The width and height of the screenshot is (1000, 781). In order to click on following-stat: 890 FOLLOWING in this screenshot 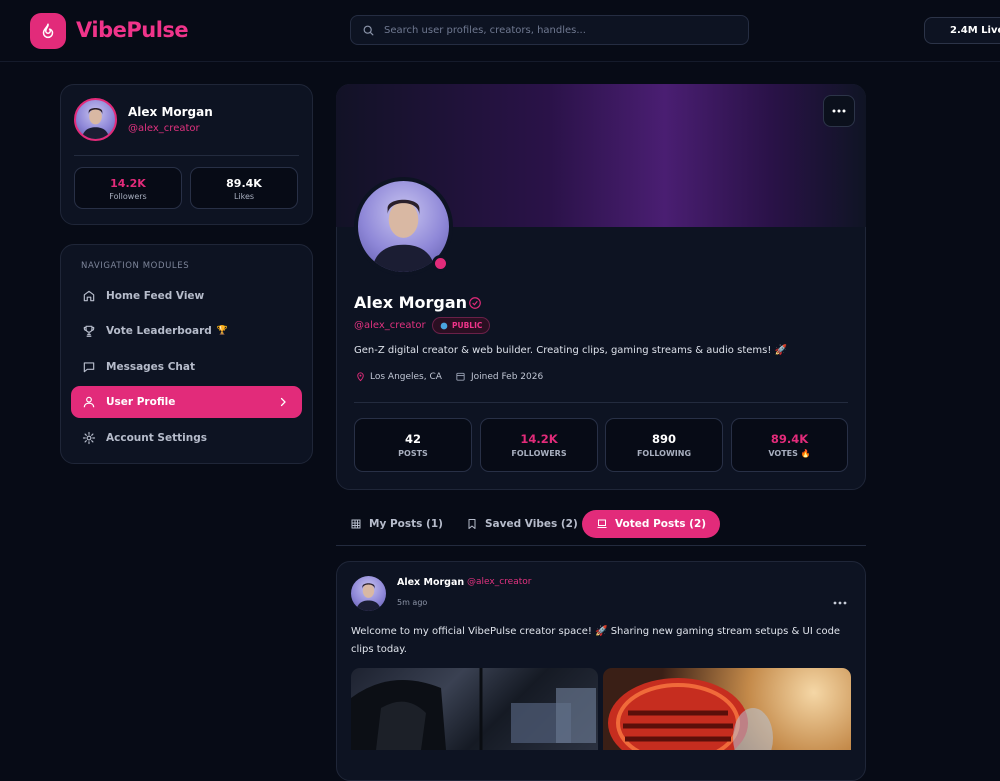, I will do `click(664, 445)`.